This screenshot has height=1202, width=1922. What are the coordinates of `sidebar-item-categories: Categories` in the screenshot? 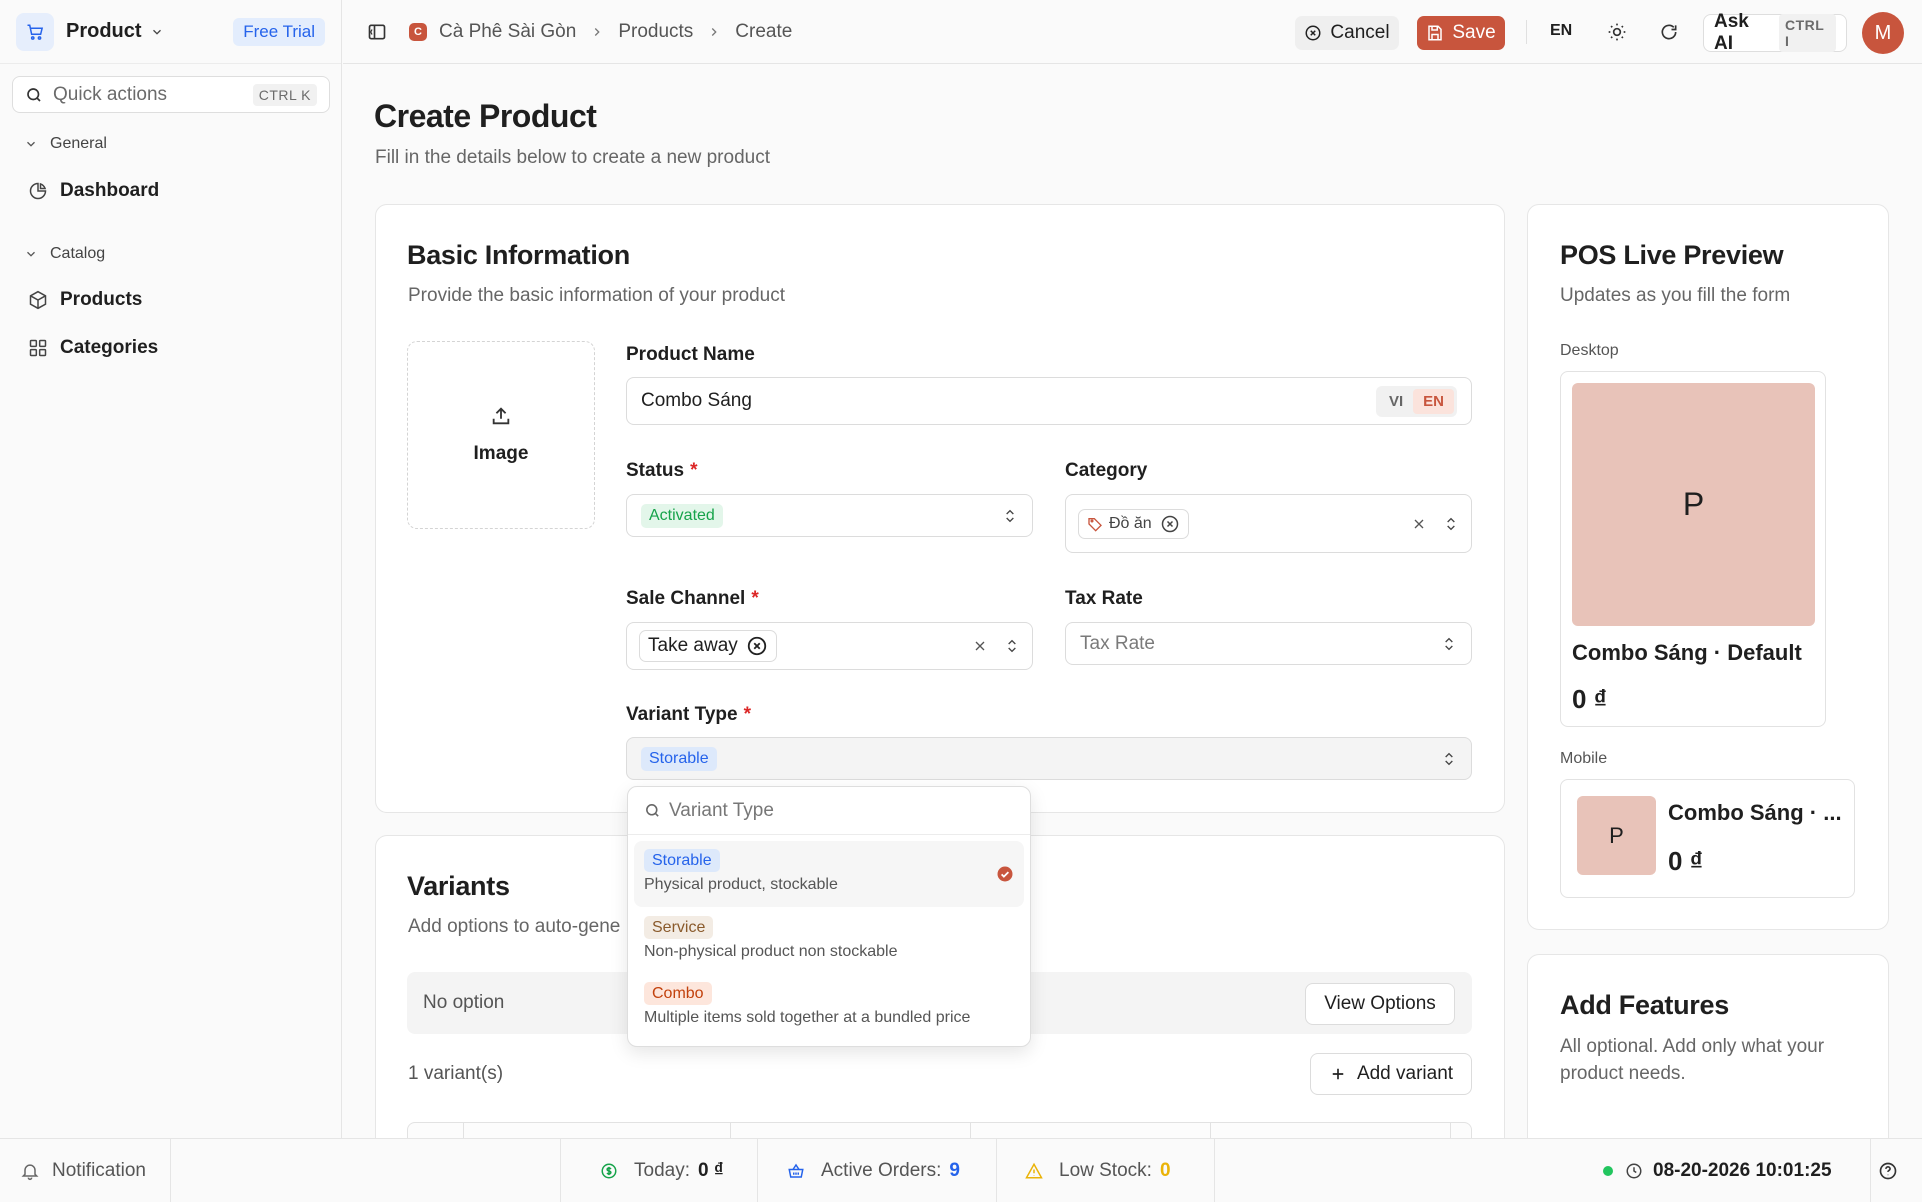 It's located at (93, 348).